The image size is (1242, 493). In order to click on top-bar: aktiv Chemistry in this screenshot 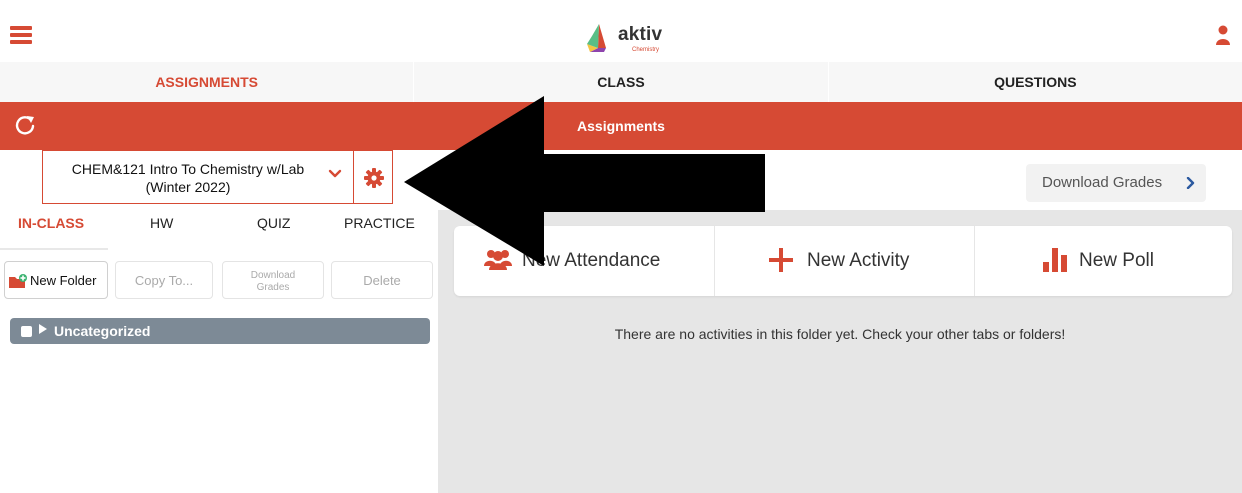, I will do `click(621, 31)`.